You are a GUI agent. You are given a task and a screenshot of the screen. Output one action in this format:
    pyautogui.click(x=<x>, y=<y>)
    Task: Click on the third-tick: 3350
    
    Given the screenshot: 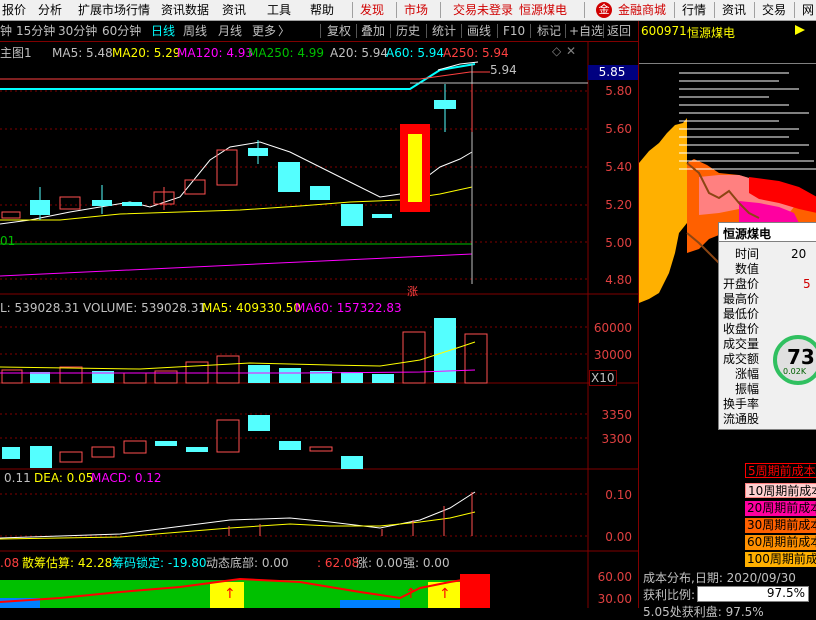 What is the action you would take?
    pyautogui.click(x=616, y=415)
    